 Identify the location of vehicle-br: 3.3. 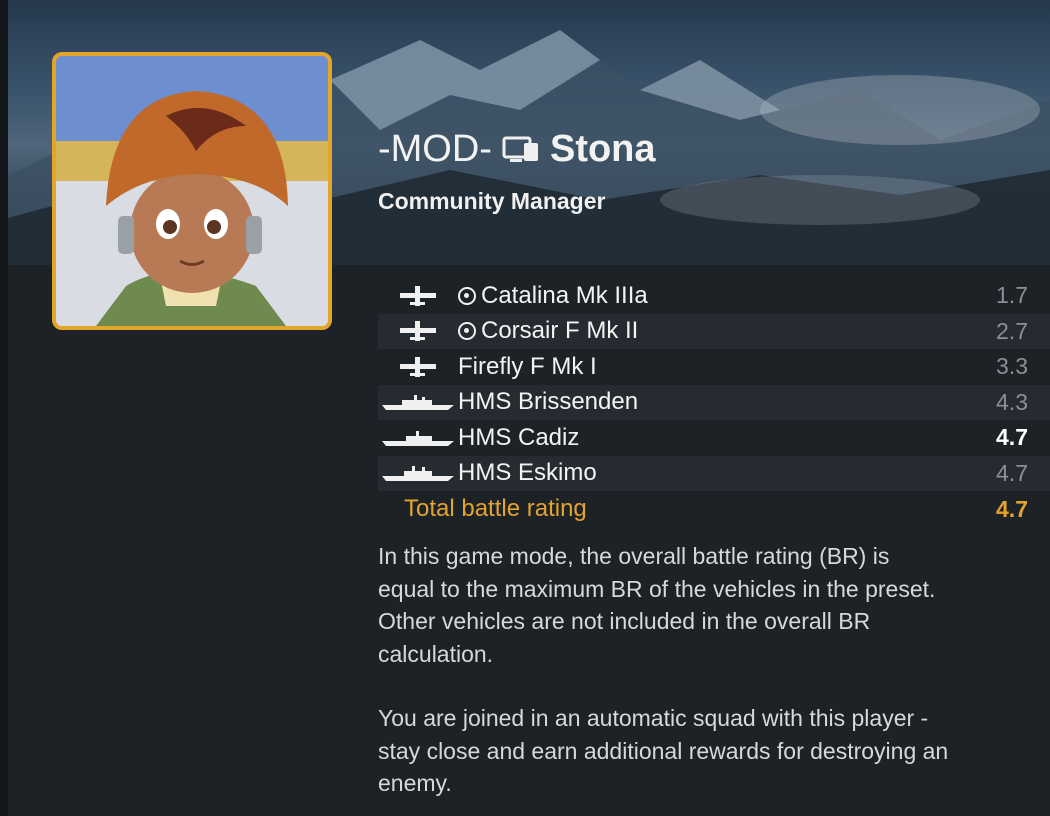
(1012, 366).